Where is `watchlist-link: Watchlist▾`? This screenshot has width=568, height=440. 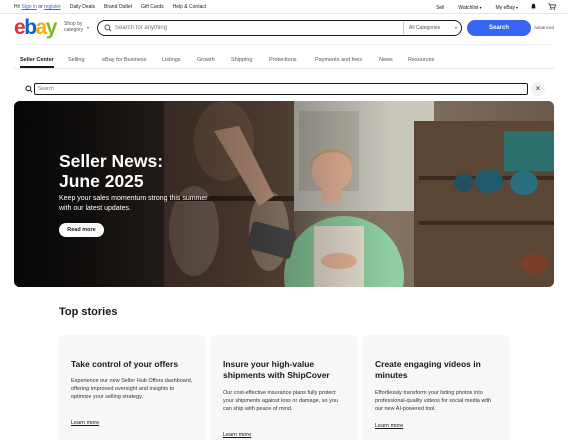
watchlist-link: Watchlist▾ is located at coordinates (469, 8).